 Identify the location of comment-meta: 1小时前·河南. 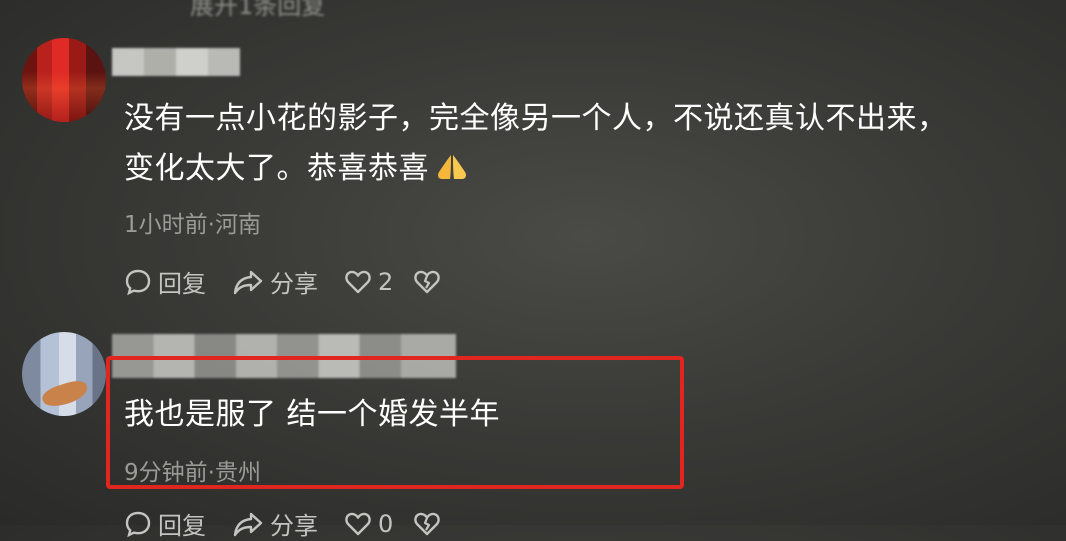
(192, 225).